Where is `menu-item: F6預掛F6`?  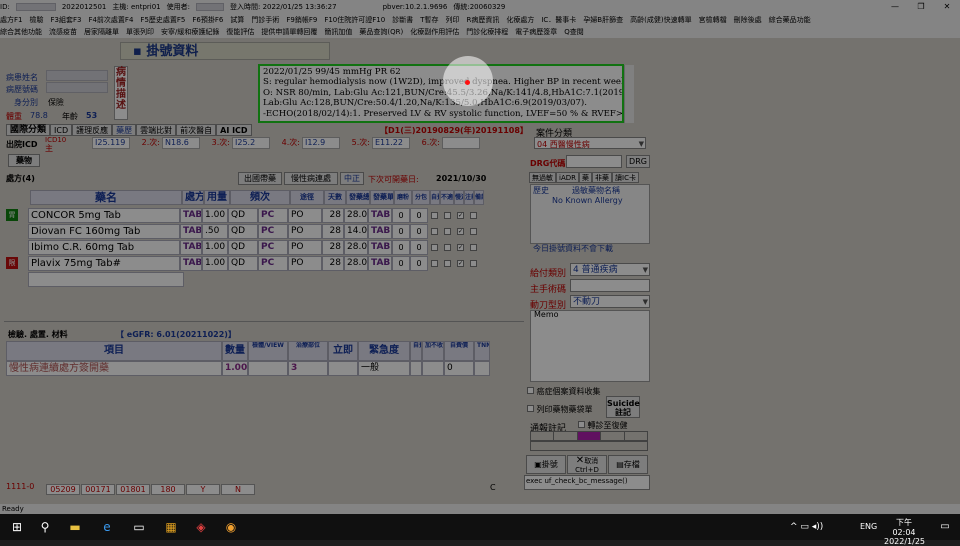
menu-item: F6預掛F6 is located at coordinates (207, 20).